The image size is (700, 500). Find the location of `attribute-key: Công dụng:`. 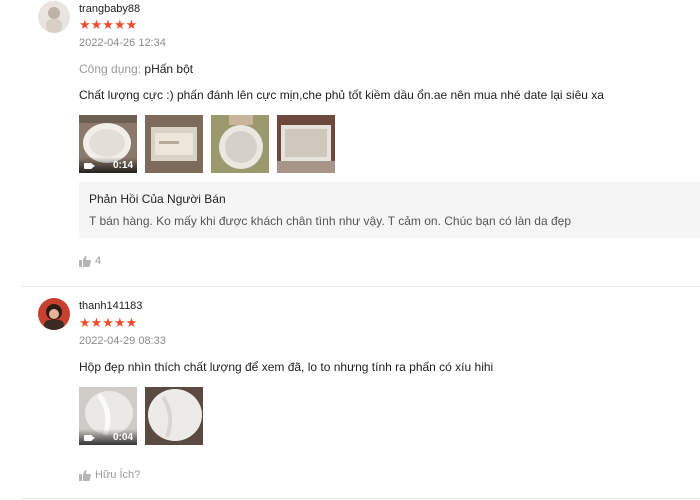

attribute-key: Công dụng: is located at coordinates (110, 69).